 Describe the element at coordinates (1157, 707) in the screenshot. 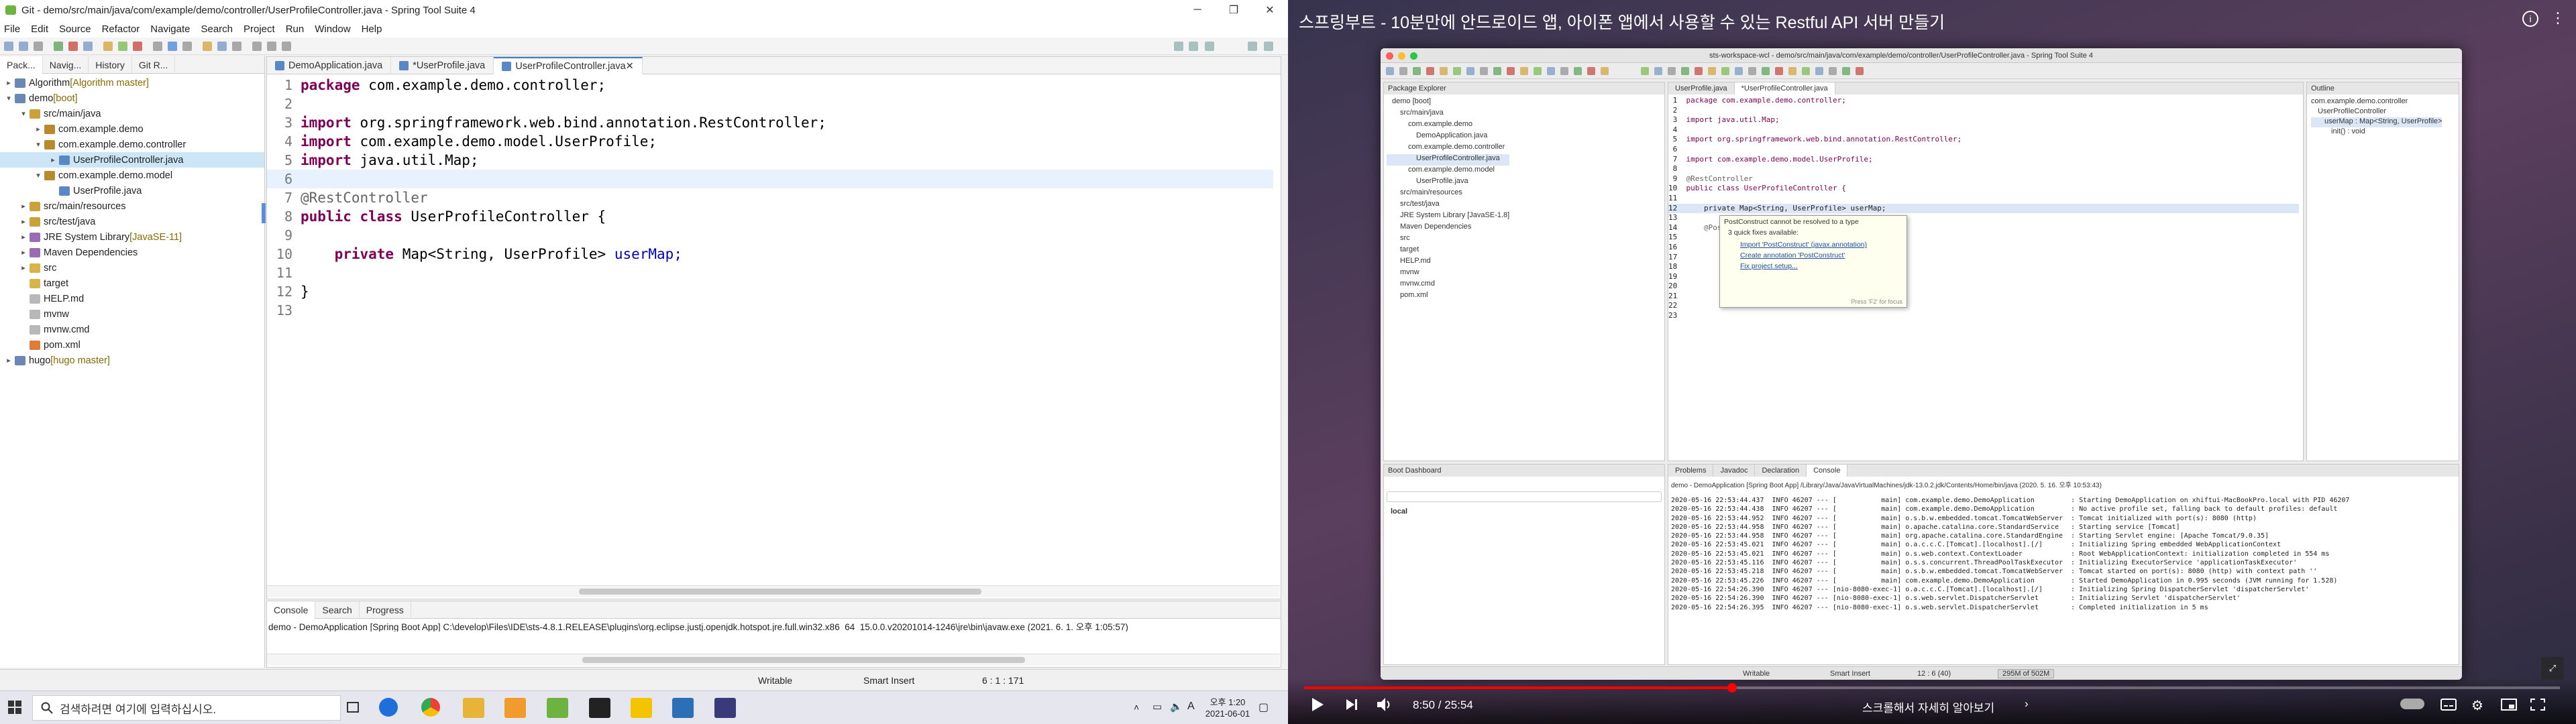

I see `network-icon: ▭` at that location.